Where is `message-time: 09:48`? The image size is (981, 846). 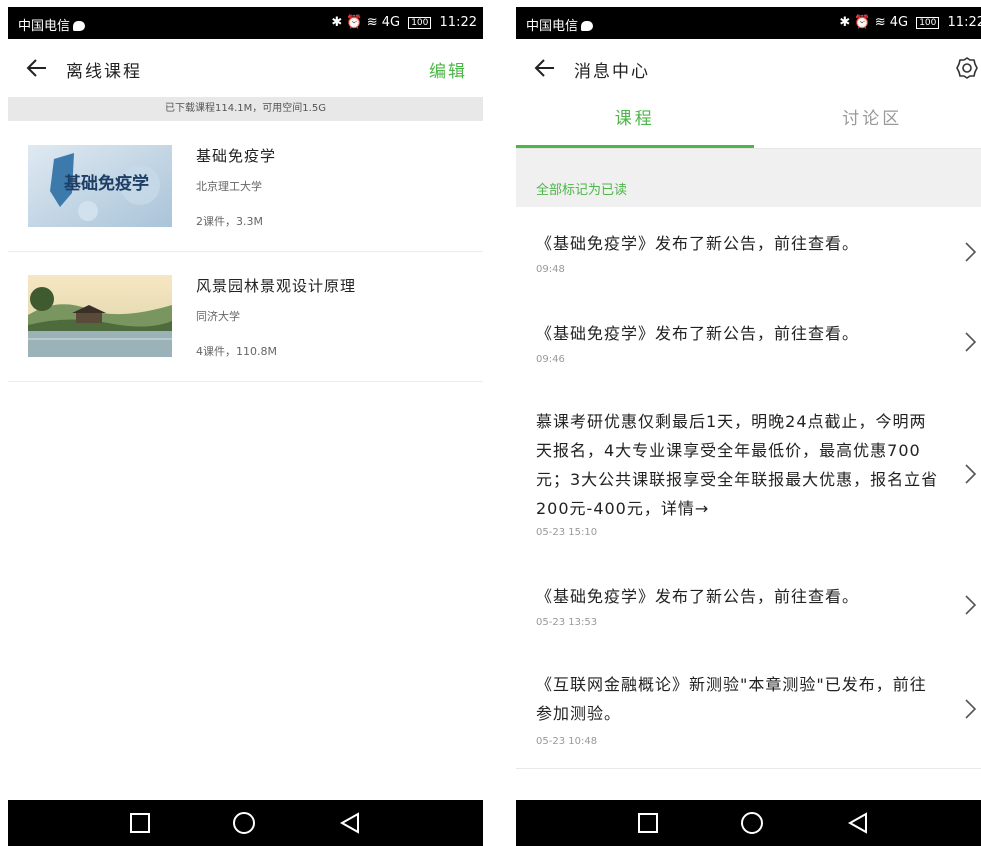 message-time: 09:48 is located at coordinates (550, 269).